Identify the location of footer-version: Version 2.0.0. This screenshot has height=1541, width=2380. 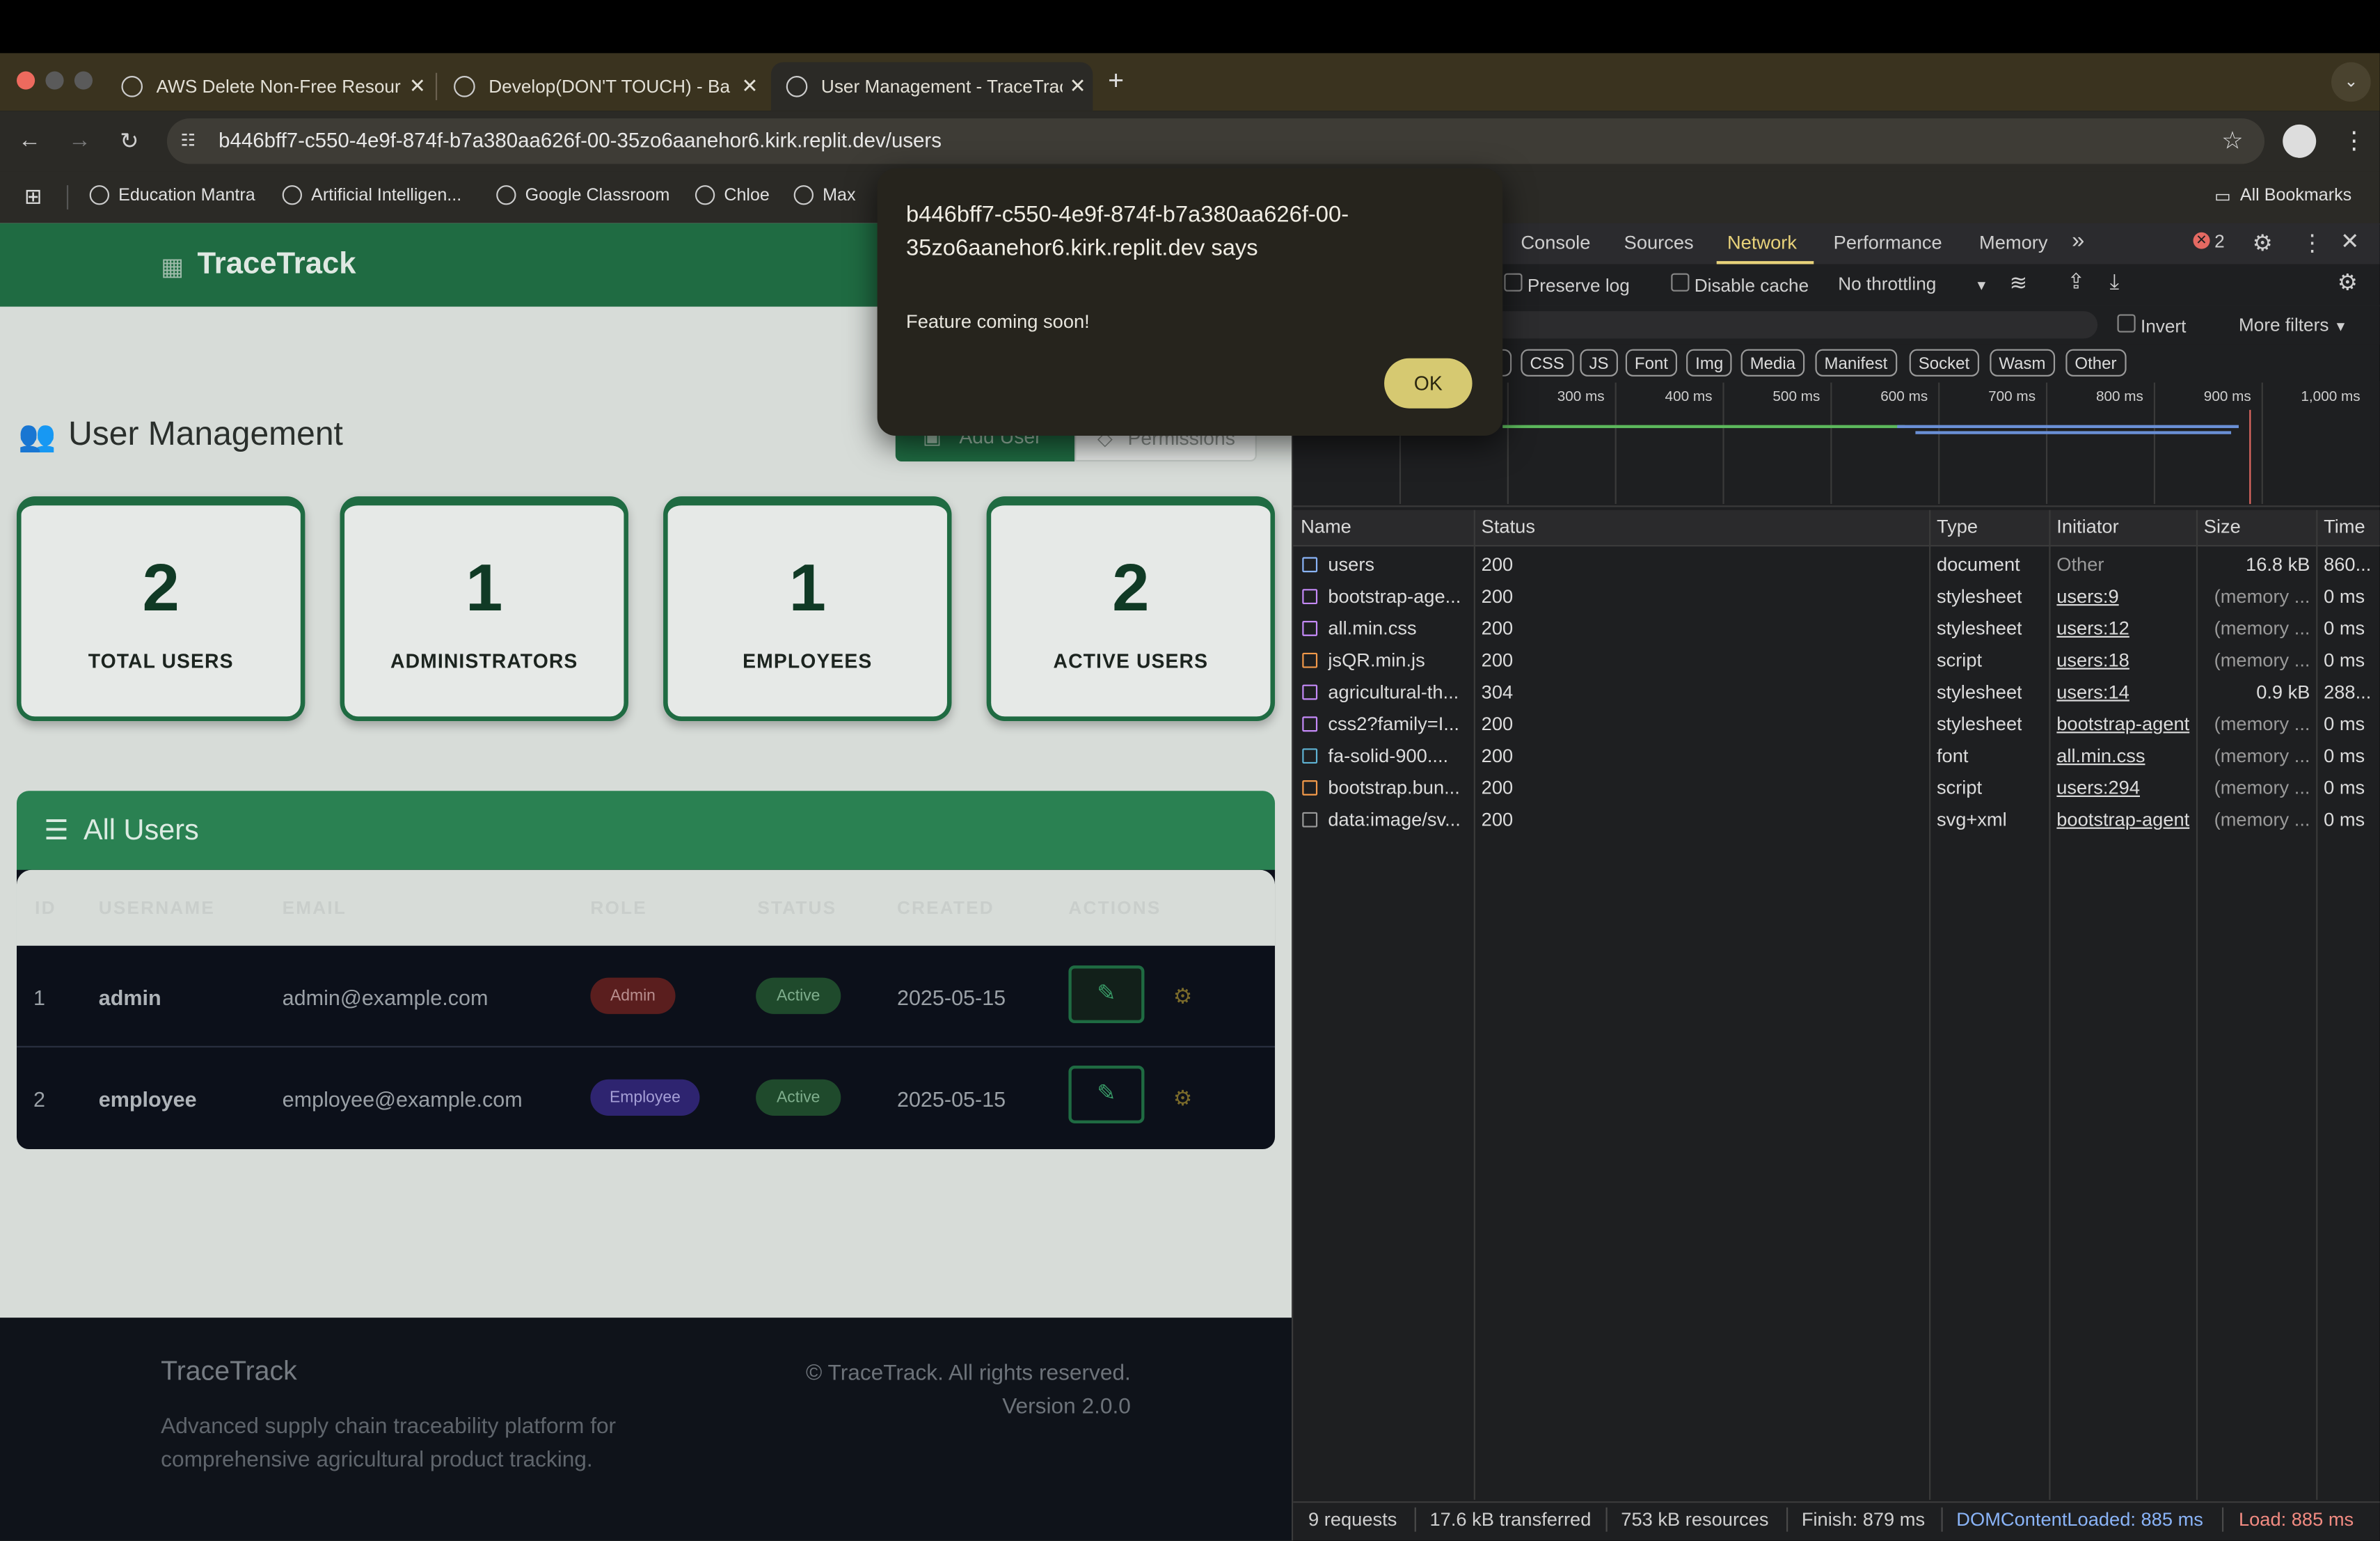
(1066, 1407).